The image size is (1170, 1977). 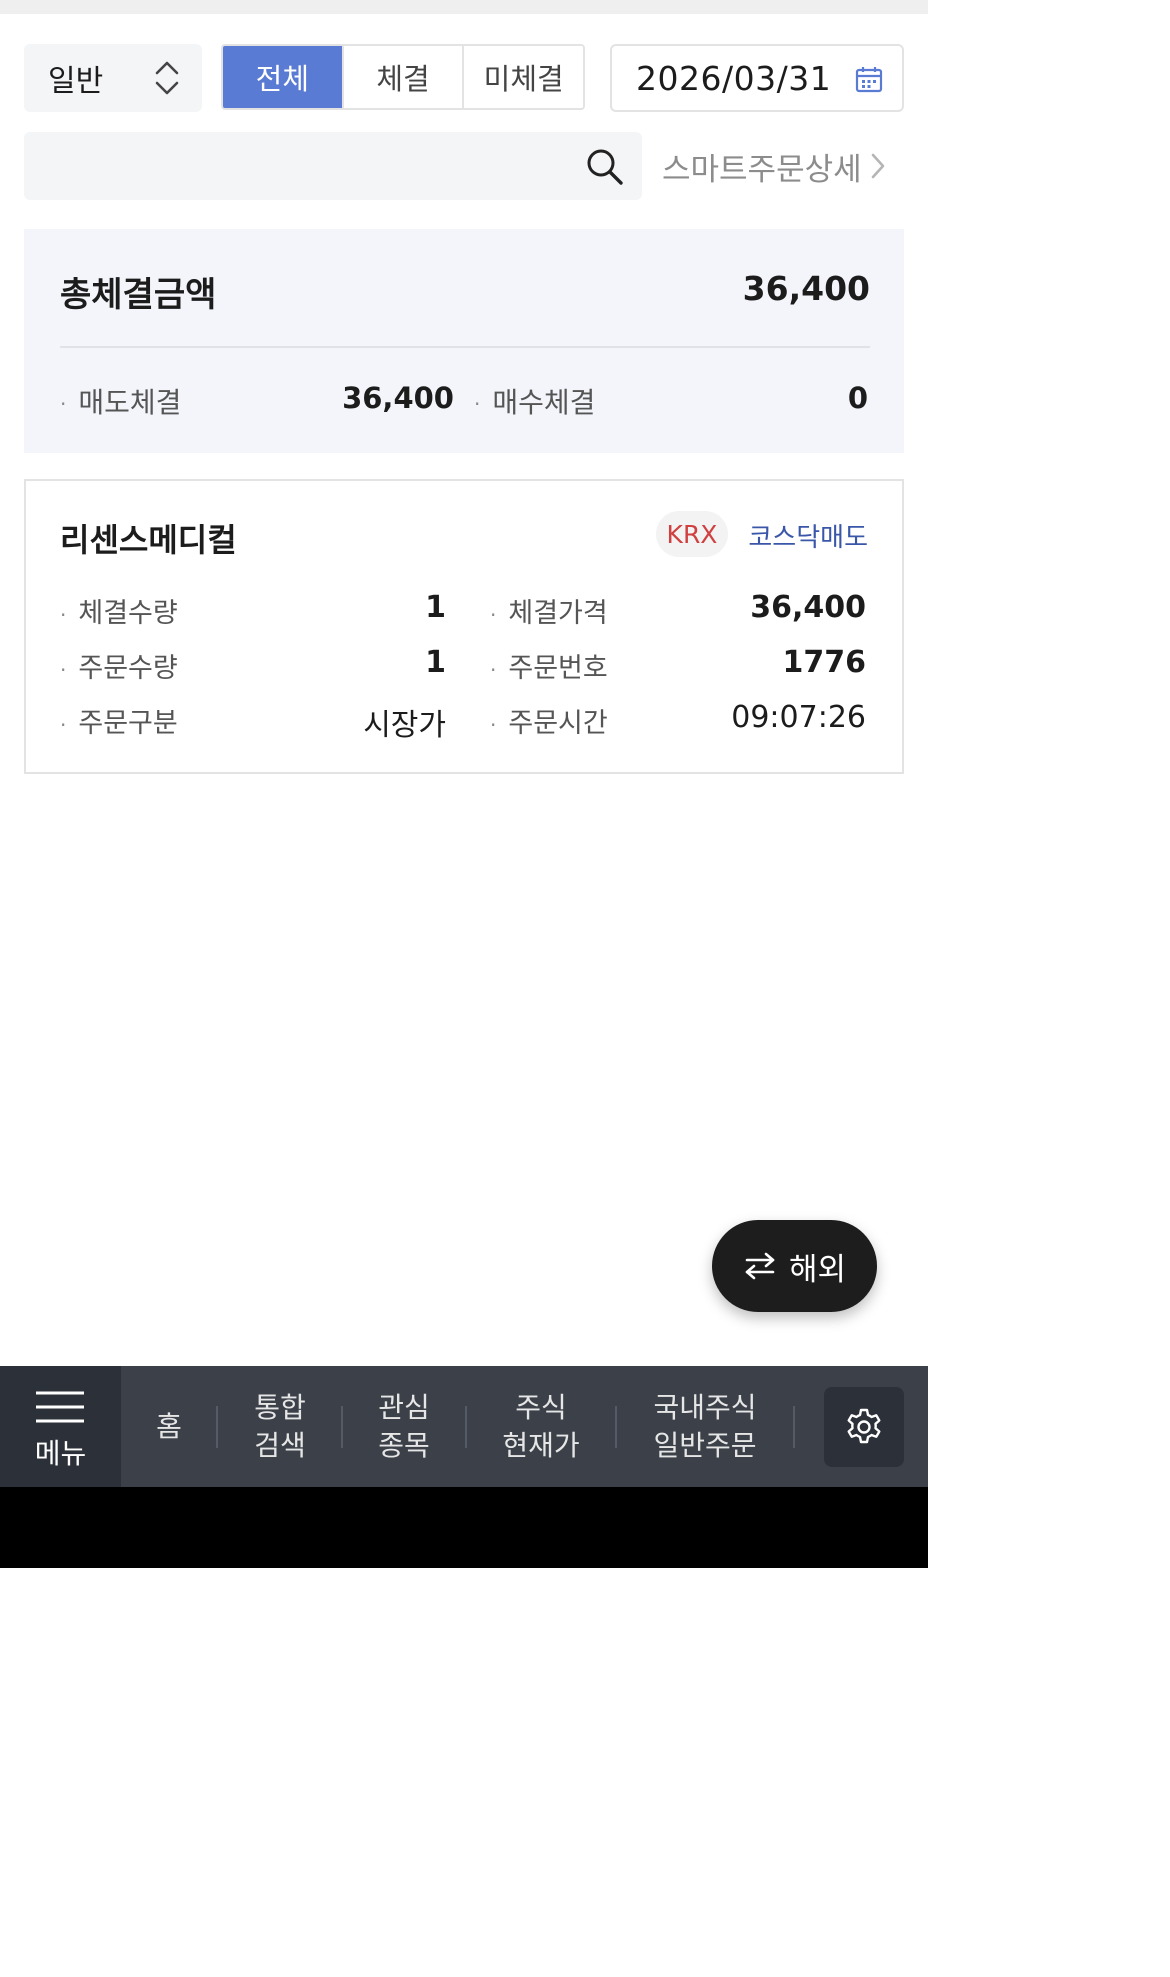 I want to click on stock-search-box, so click(x=333, y=166).